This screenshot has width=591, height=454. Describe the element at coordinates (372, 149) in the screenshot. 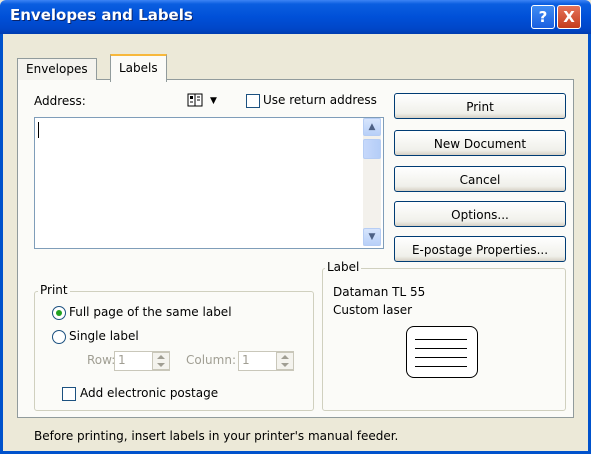

I see `scroll-thumb` at that location.